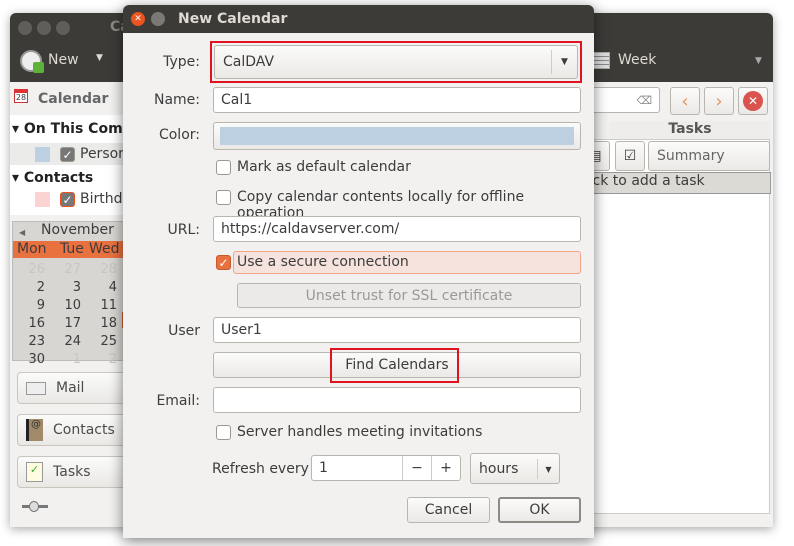 This screenshot has width=794, height=546. I want to click on tasks-icon: ✓, so click(34, 472).